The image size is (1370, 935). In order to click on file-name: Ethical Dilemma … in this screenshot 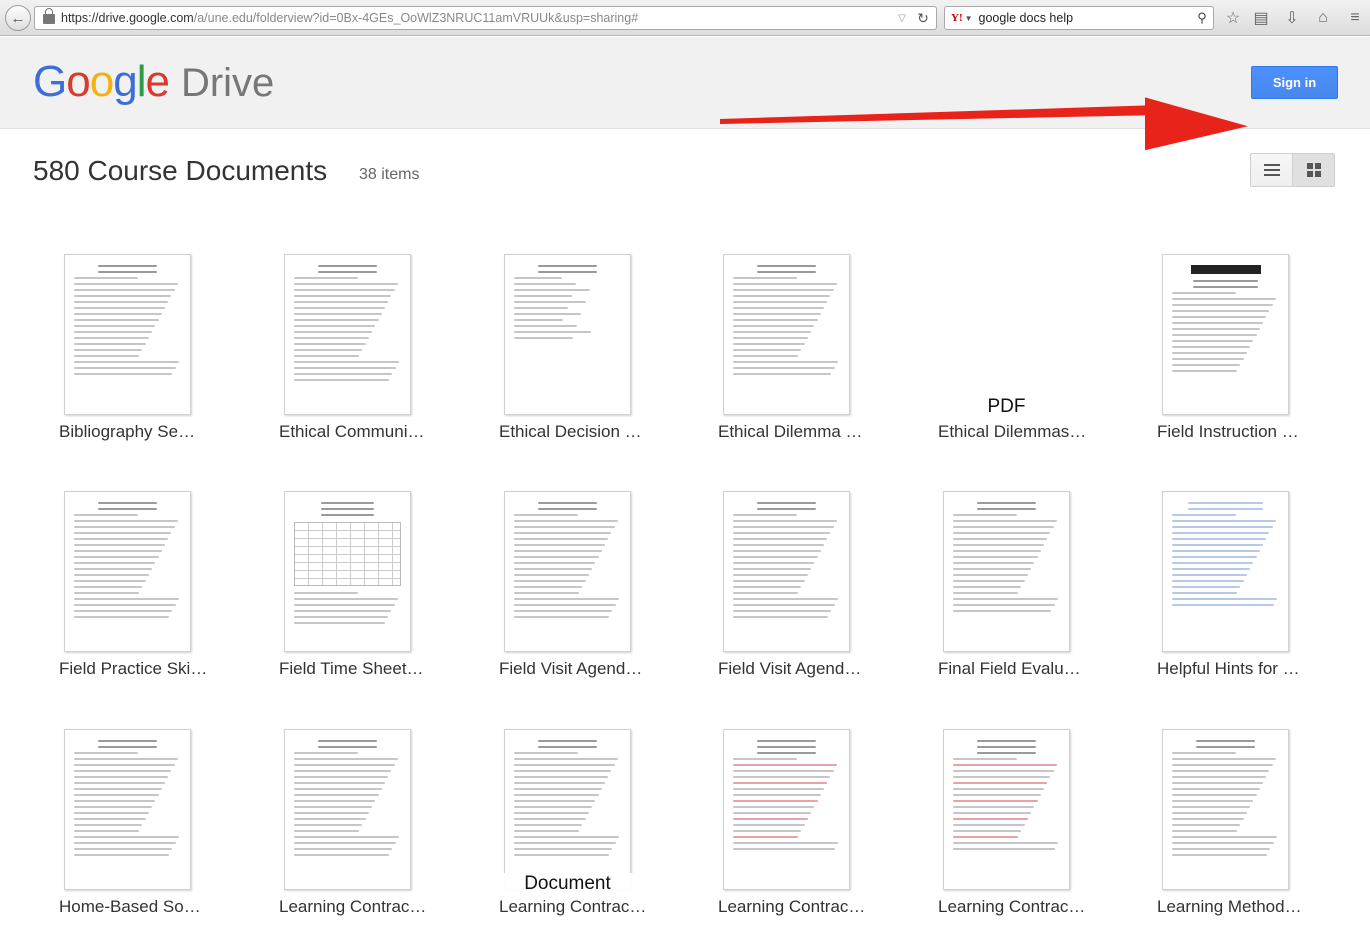, I will do `click(818, 432)`.